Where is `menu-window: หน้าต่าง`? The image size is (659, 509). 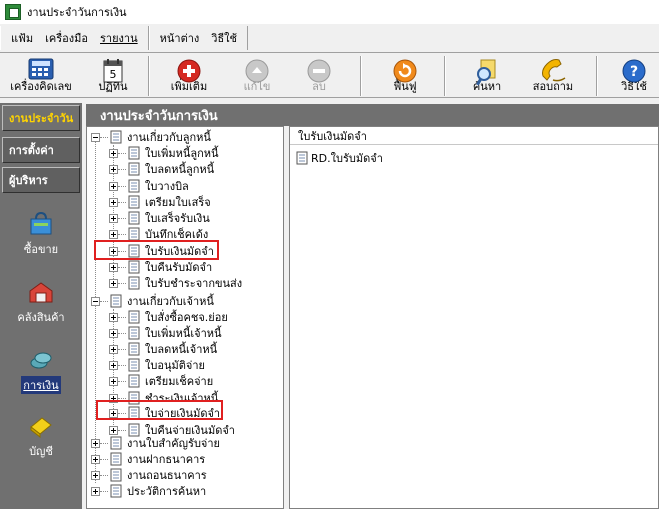 menu-window: หน้าต่าง is located at coordinates (180, 38).